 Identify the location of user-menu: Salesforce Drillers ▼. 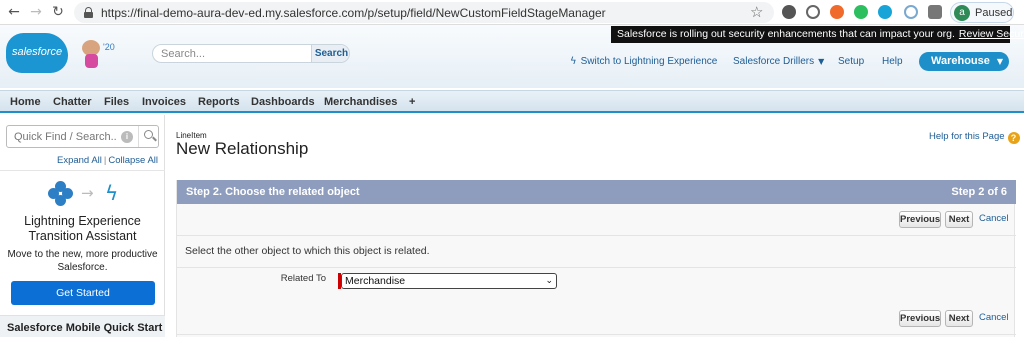
(778, 61).